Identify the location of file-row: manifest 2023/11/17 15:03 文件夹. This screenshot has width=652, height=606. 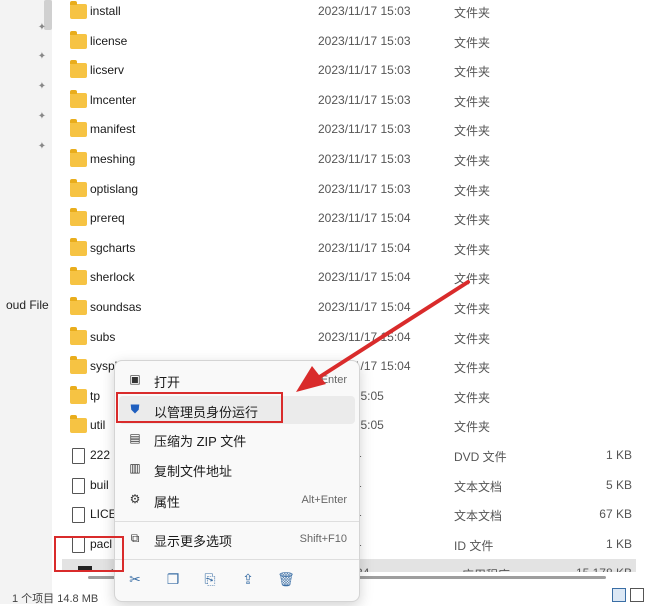
(345, 129).